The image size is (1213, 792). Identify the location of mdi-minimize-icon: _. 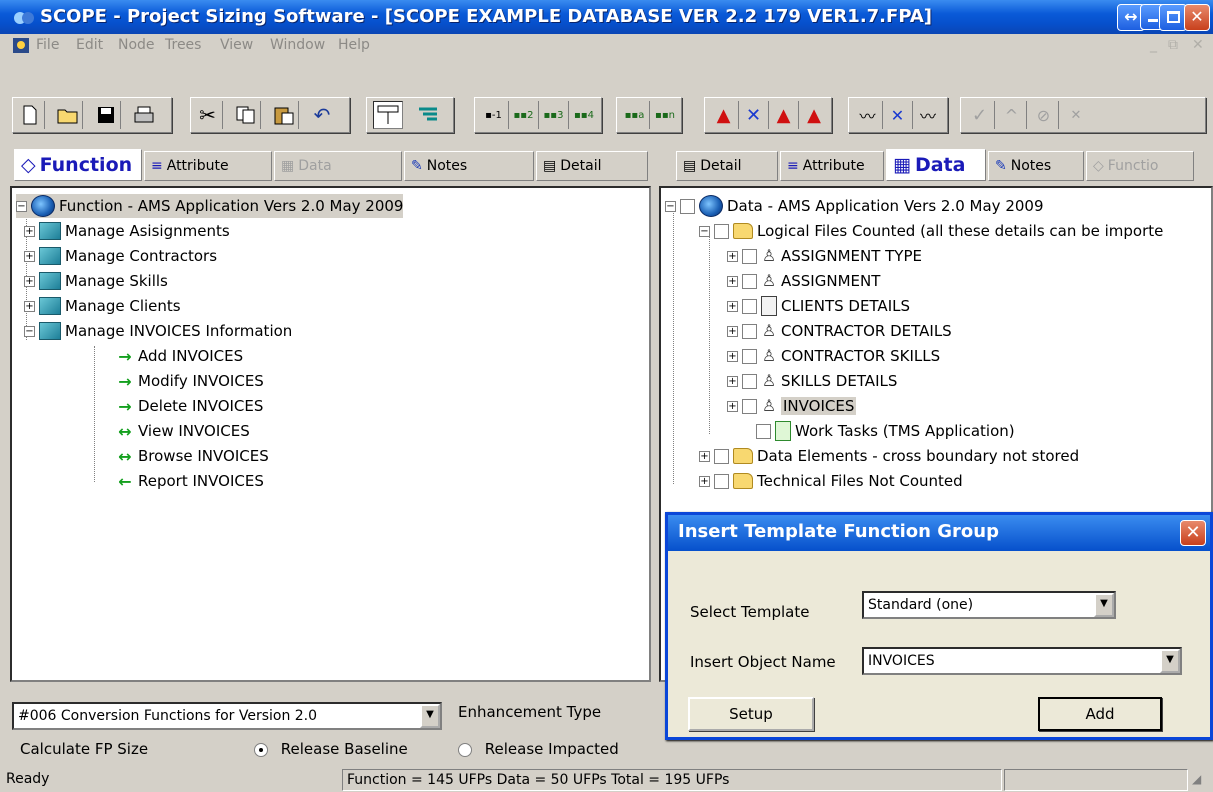
(1153, 45).